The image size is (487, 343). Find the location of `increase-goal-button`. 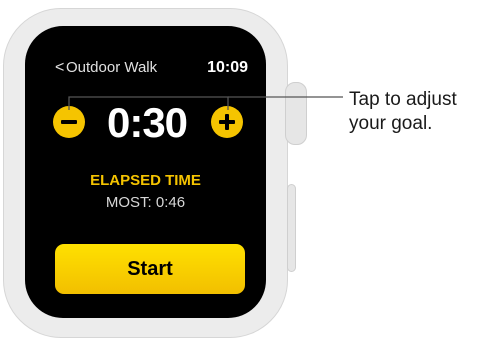

increase-goal-button is located at coordinates (227, 122).